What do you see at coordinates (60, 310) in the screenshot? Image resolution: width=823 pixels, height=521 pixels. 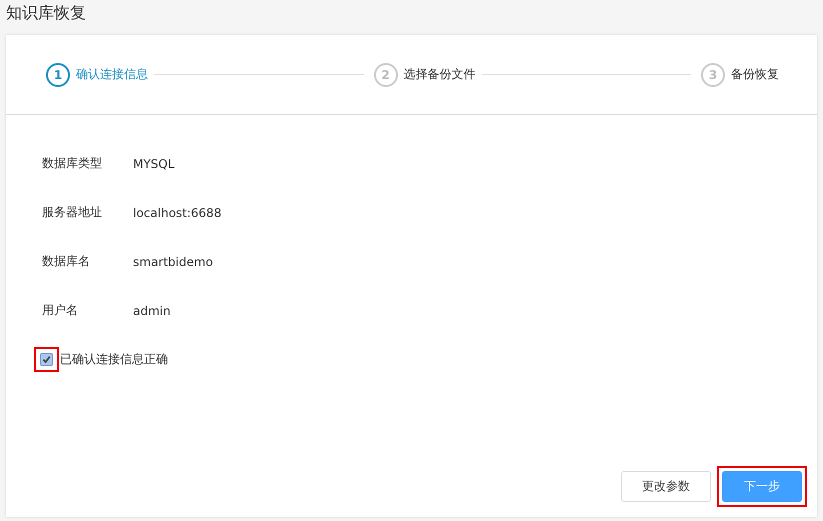 I see `field-label: 用户名` at bounding box center [60, 310].